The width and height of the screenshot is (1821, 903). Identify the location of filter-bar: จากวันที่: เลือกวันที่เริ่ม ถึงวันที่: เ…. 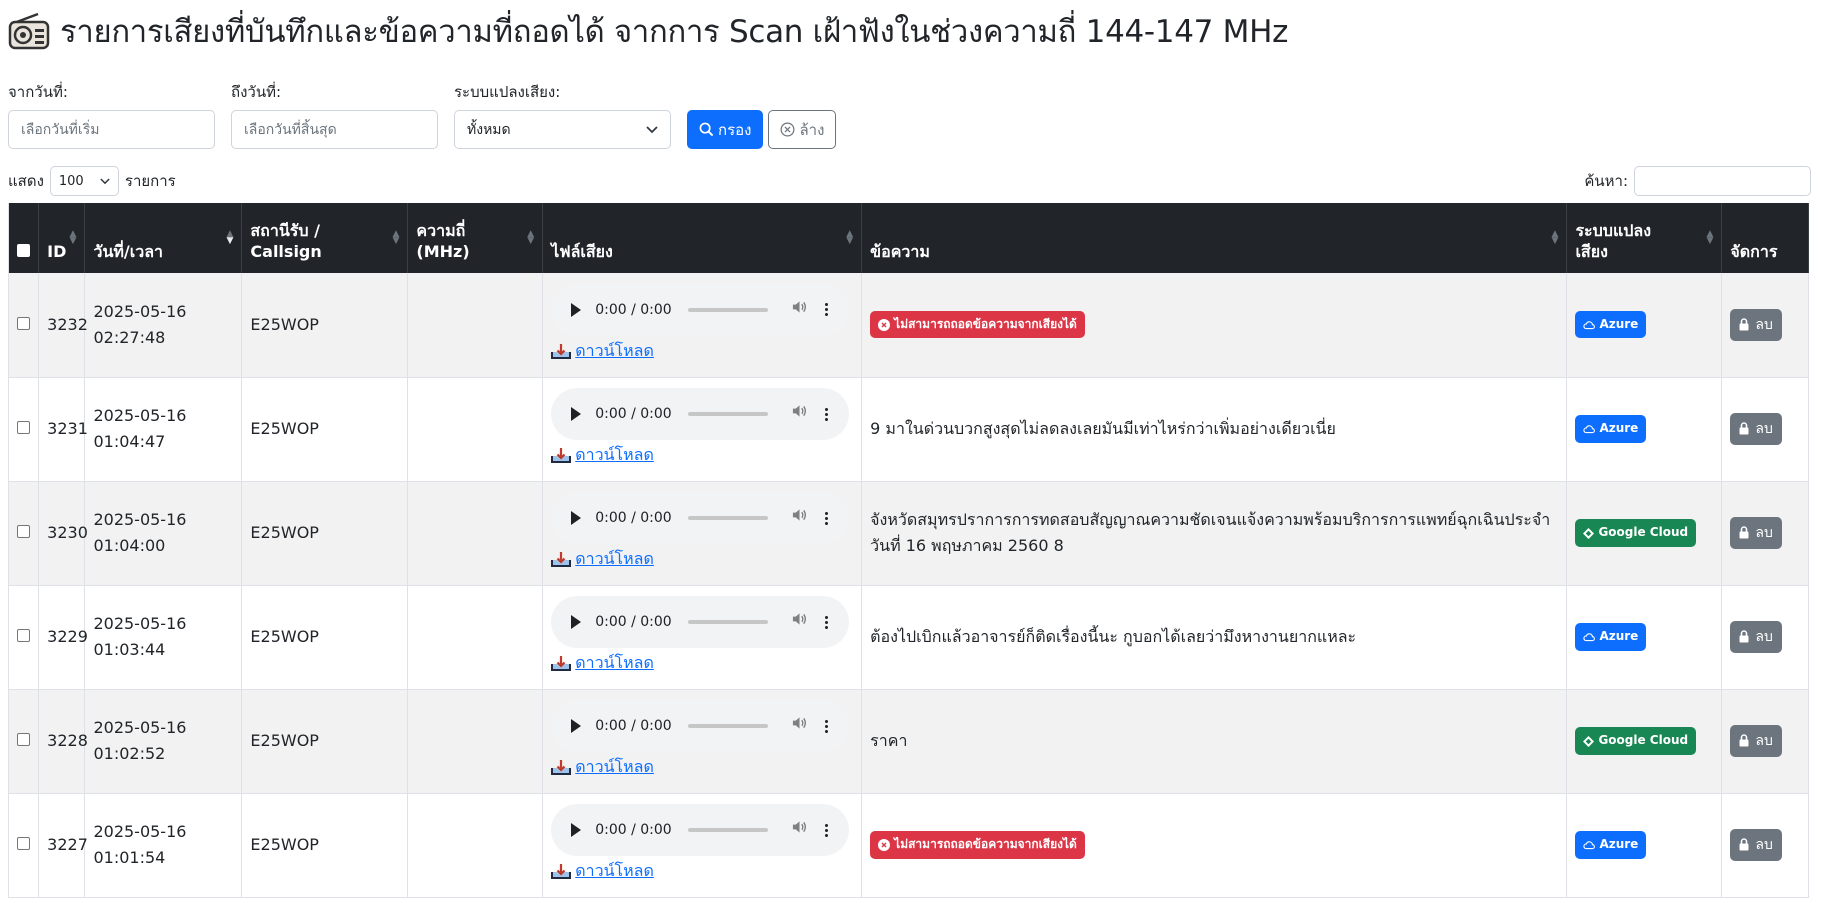
(909, 114).